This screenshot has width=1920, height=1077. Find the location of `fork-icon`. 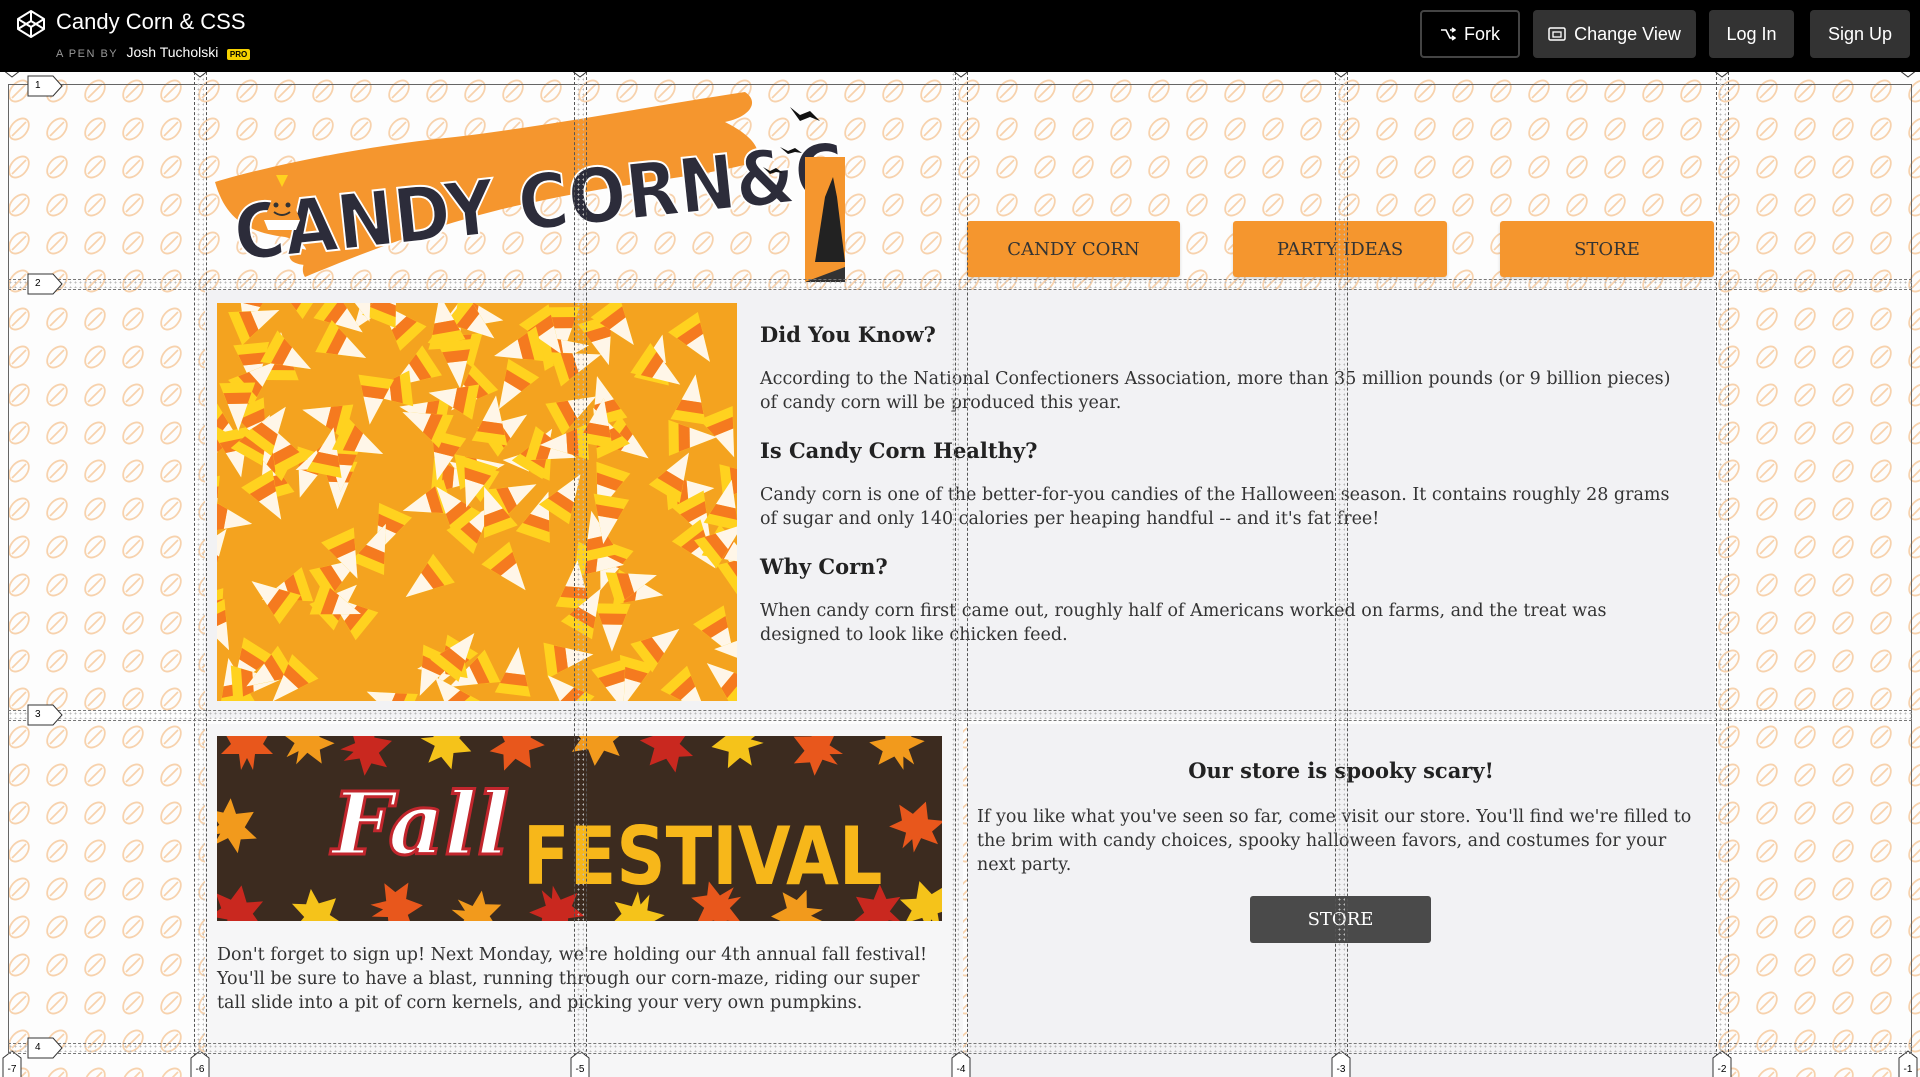

fork-icon is located at coordinates (1448, 34).